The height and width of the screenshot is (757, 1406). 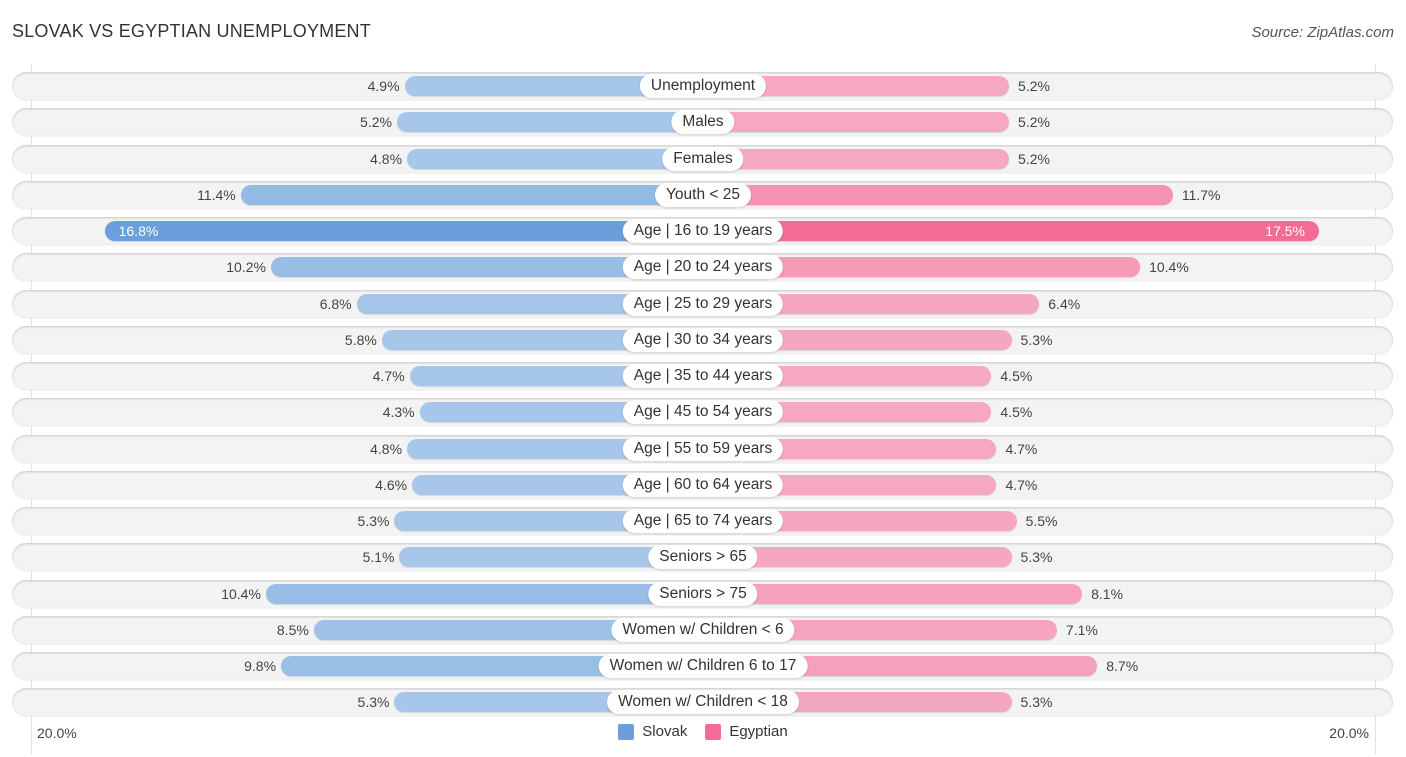 I want to click on value-label-egyptian: 10.4%, so click(x=1169, y=267).